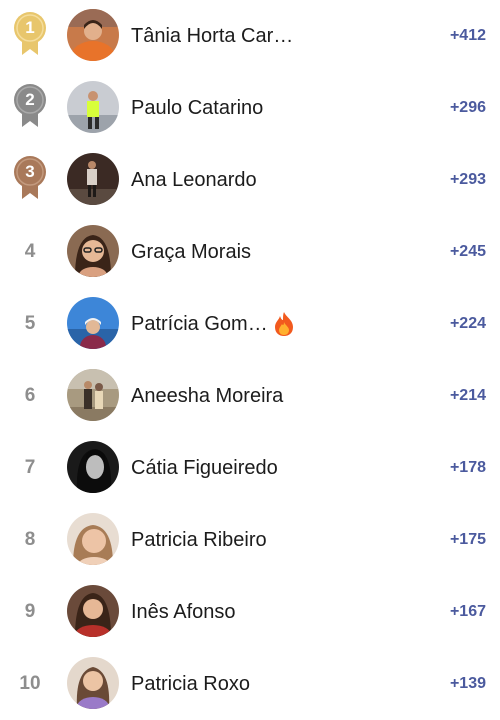  I want to click on rank-badge: 8, so click(30, 540).